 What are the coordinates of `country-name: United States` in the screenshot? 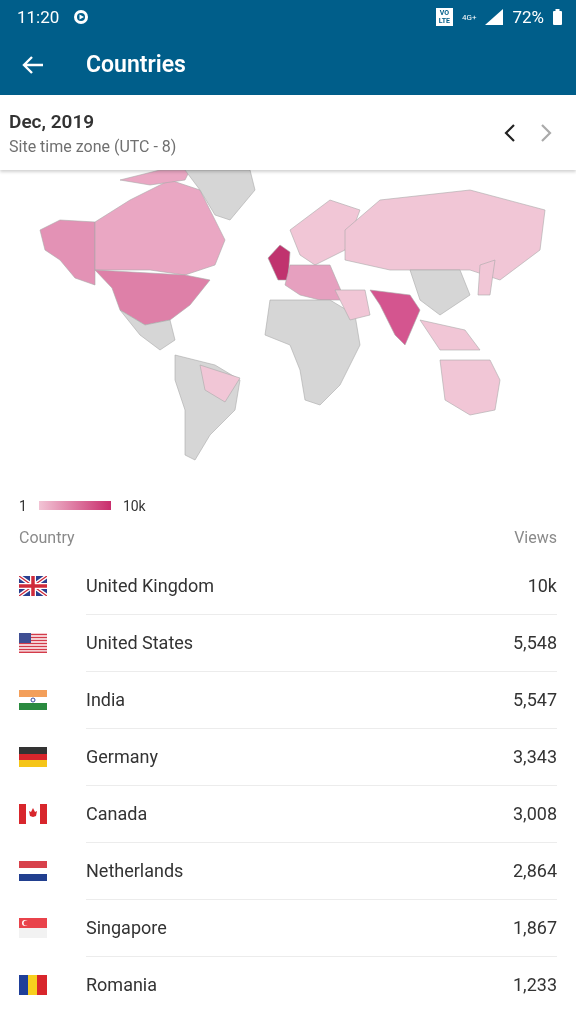 It's located at (140, 642).